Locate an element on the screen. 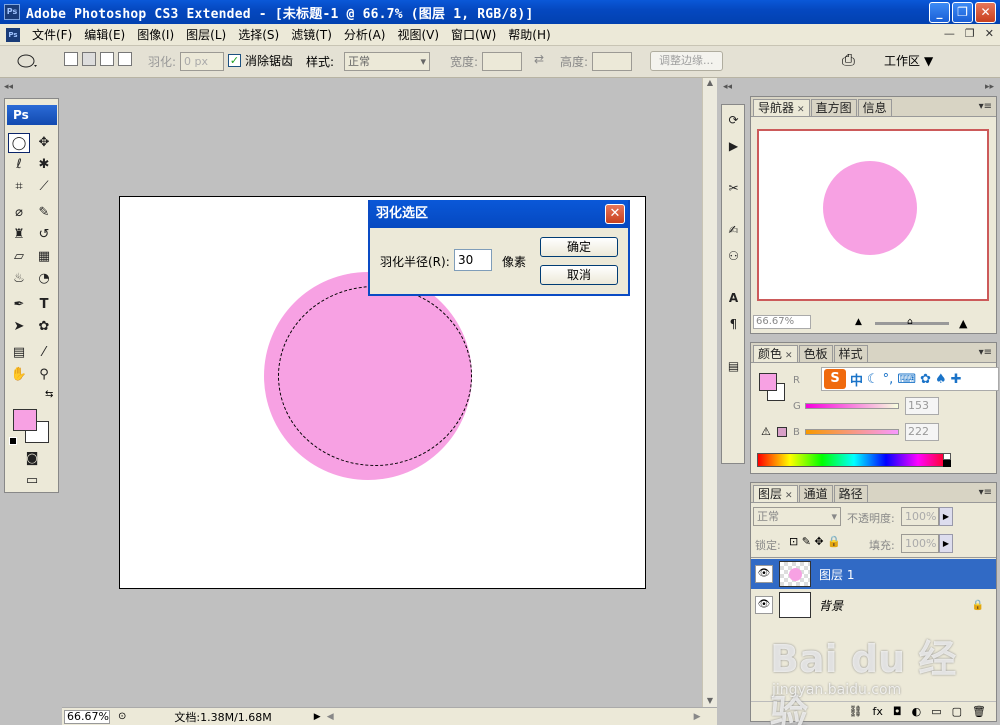 This screenshot has width=1000, height=725. navigator-preview is located at coordinates (873, 215).